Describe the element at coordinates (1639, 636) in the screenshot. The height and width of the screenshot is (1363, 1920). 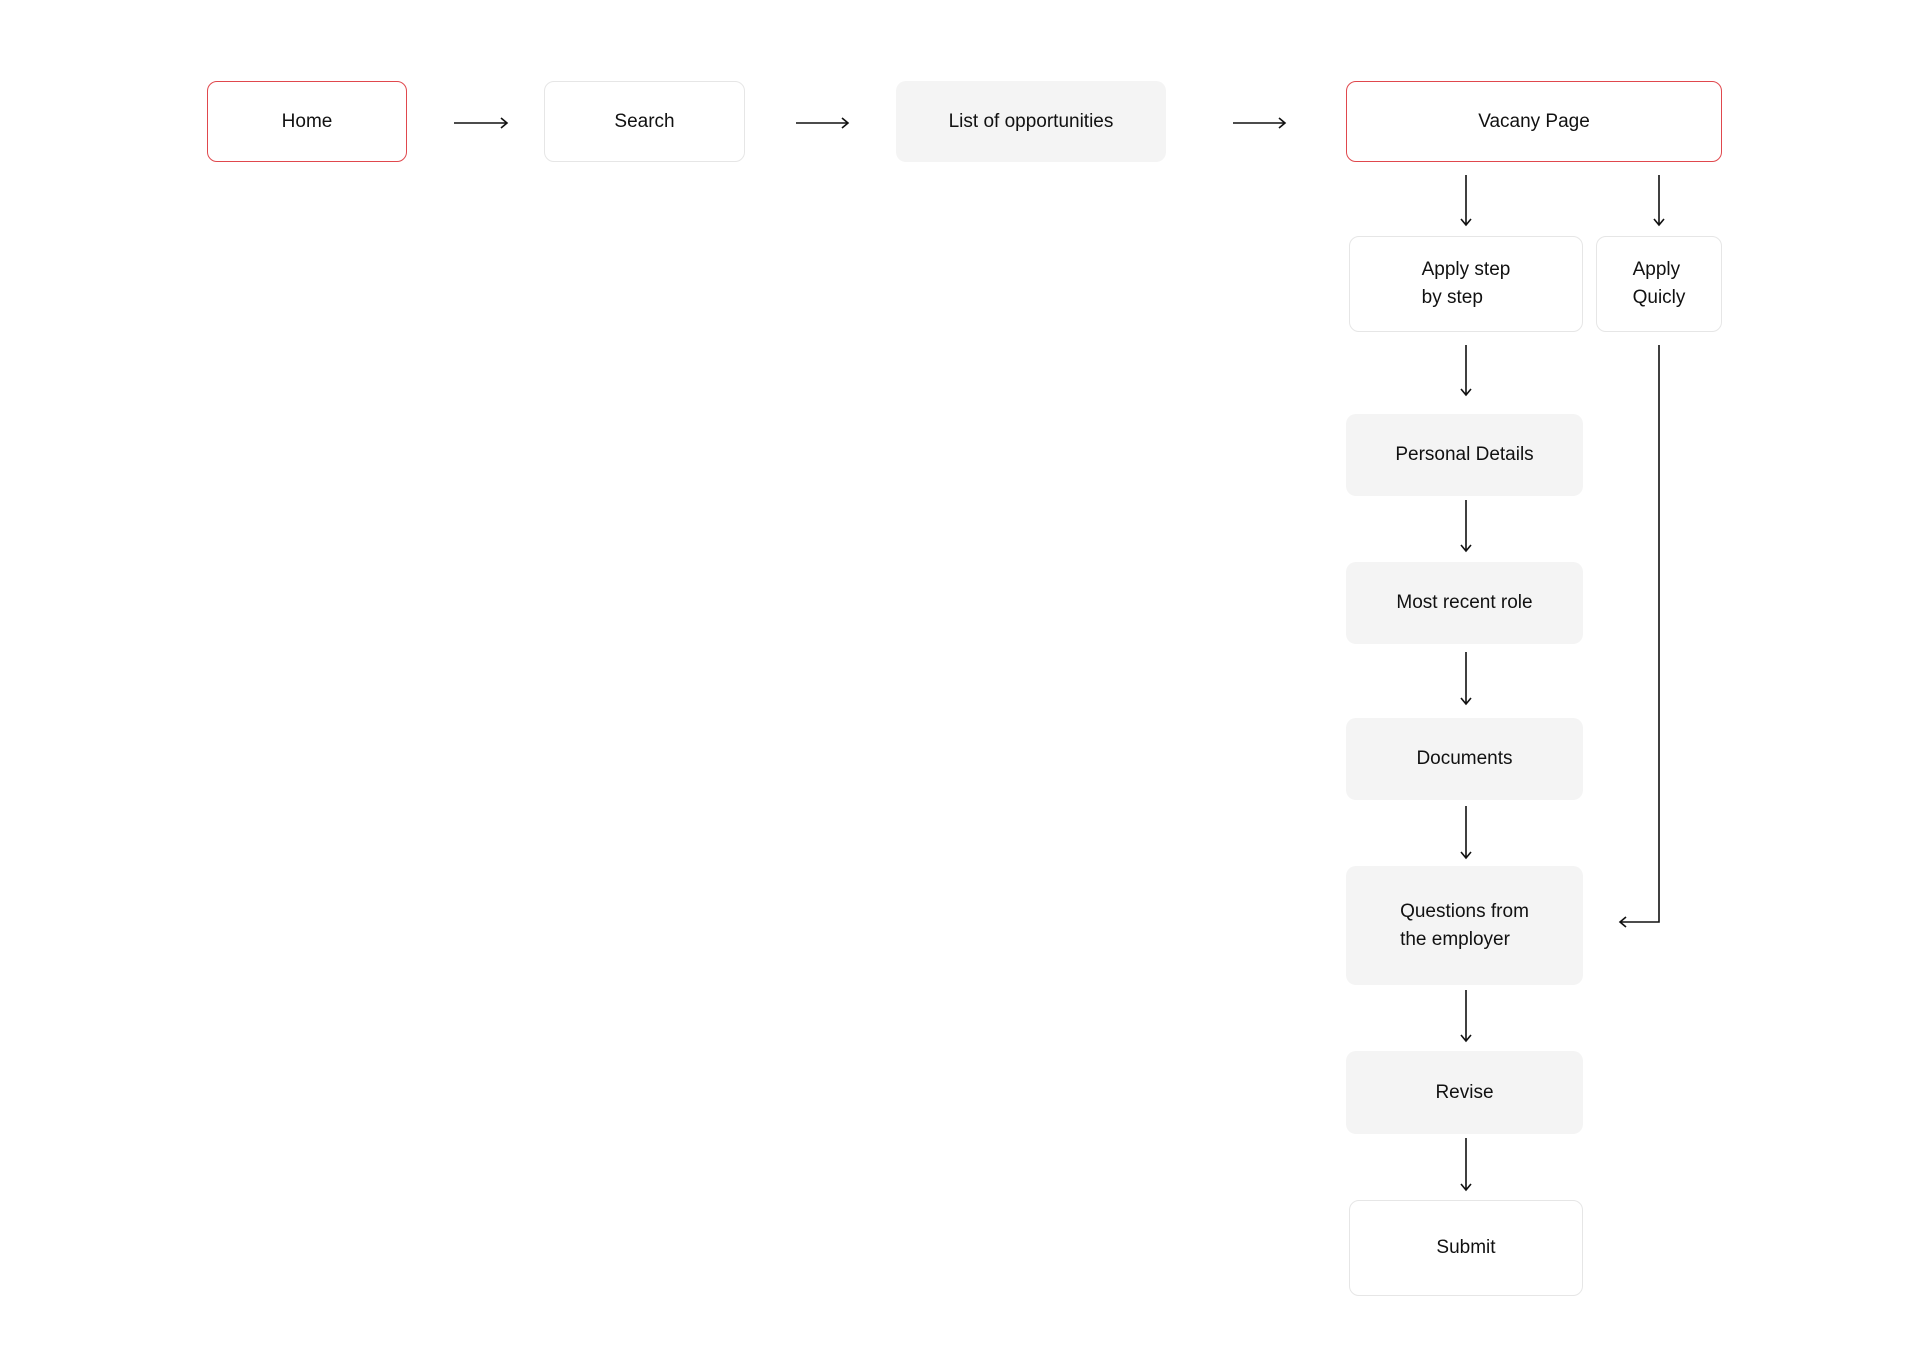
I see `arrow-elbow-left-icon` at that location.